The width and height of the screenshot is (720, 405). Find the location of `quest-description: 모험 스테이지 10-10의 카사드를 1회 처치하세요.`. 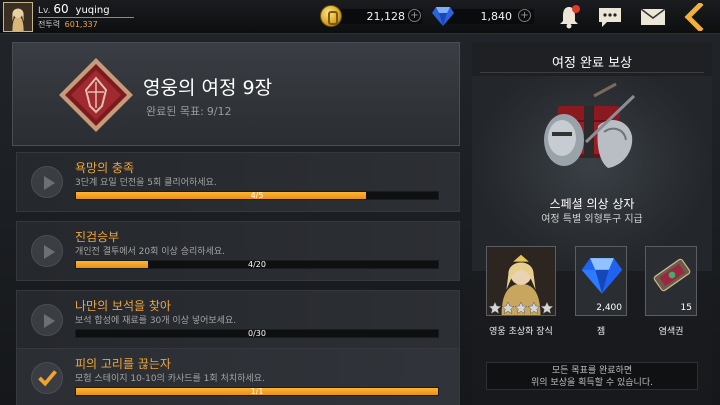

quest-description: 모험 스테이지 10-10의 카사드를 1회 처치하세요. is located at coordinates (170, 379).